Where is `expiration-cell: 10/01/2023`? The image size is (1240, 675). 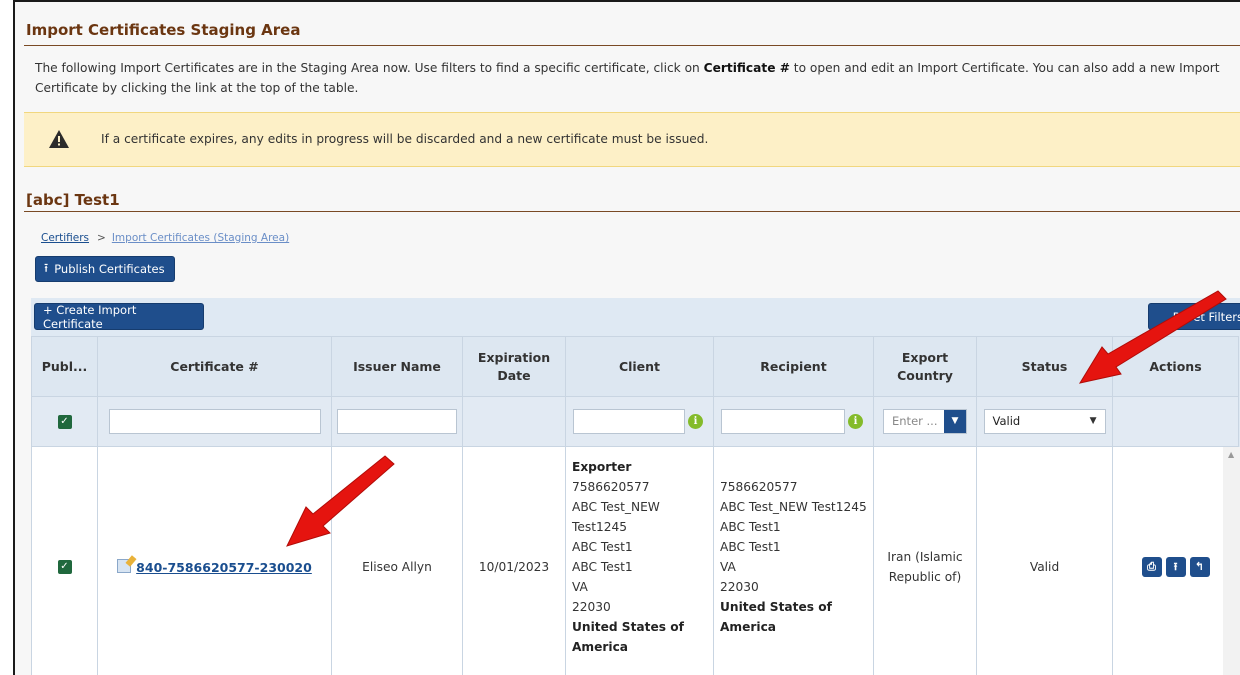 expiration-cell: 10/01/2023 is located at coordinates (514, 560).